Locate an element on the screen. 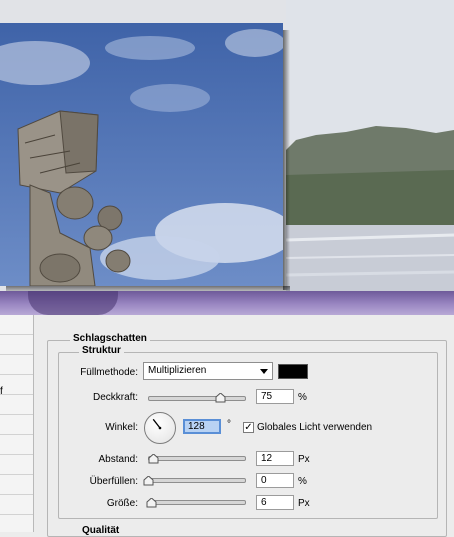  blend-mode-value: Multiplizieren is located at coordinates (177, 370).